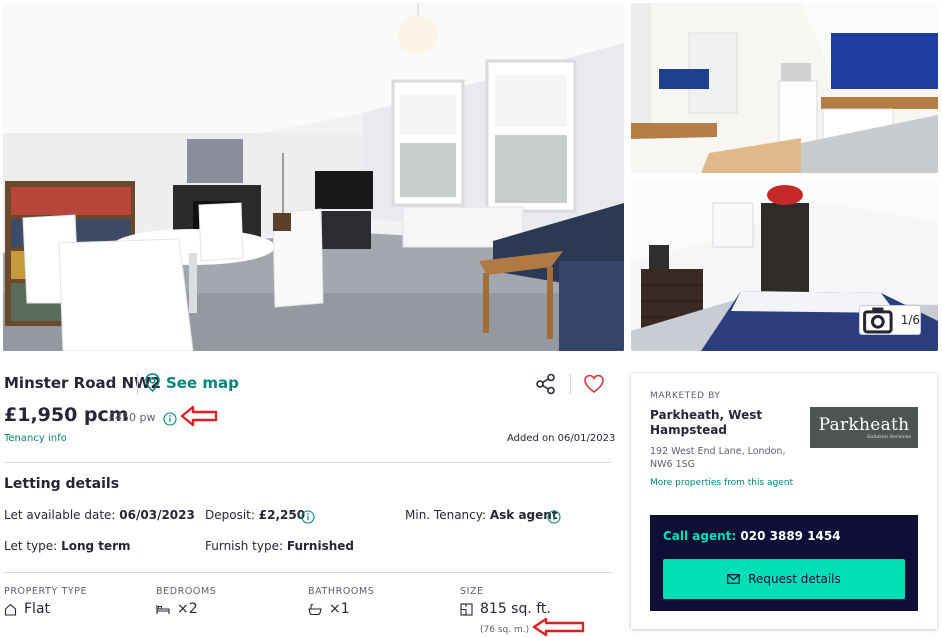 The width and height of the screenshot is (942, 637). Describe the element at coordinates (341, 591) in the screenshot. I see `stat-label: BATHROOMS` at that location.